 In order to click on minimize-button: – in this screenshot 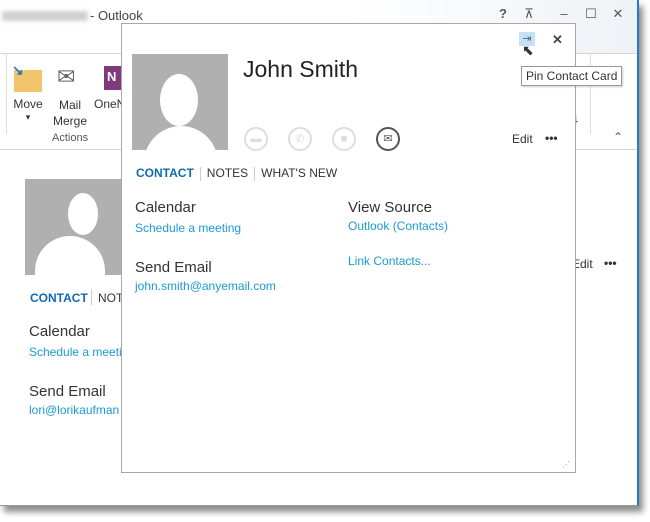, I will do `click(564, 13)`.